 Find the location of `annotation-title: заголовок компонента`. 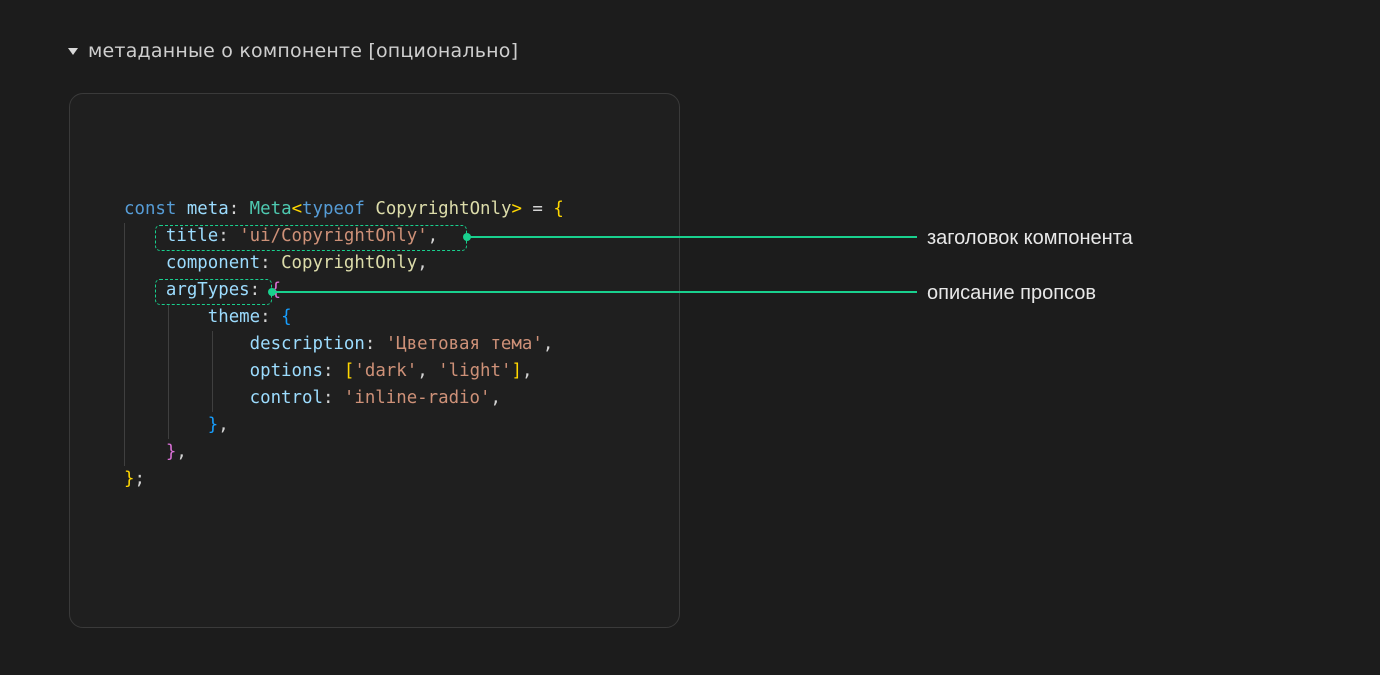

annotation-title: заголовок компонента is located at coordinates (1030, 238).